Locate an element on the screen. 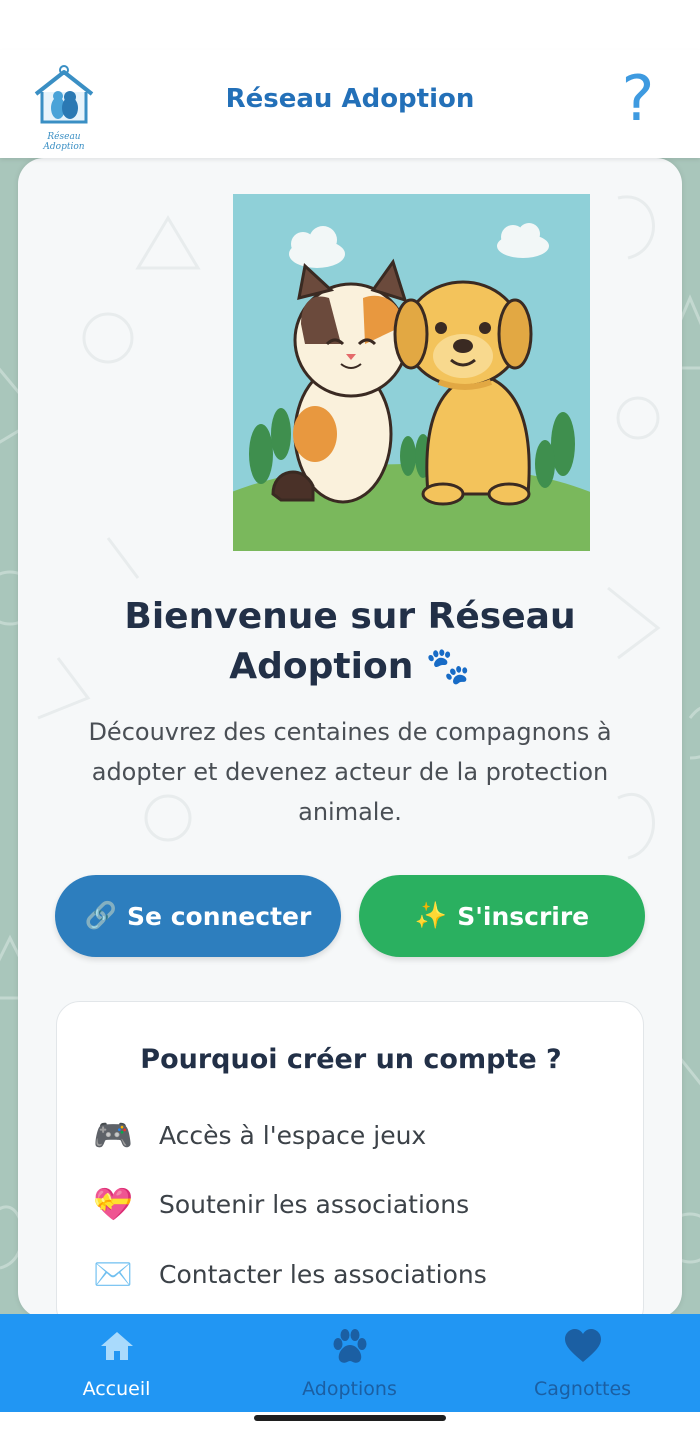 This screenshot has width=700, height=1440. nav-item-adoptions: Adoptions is located at coordinates (349, 1363).